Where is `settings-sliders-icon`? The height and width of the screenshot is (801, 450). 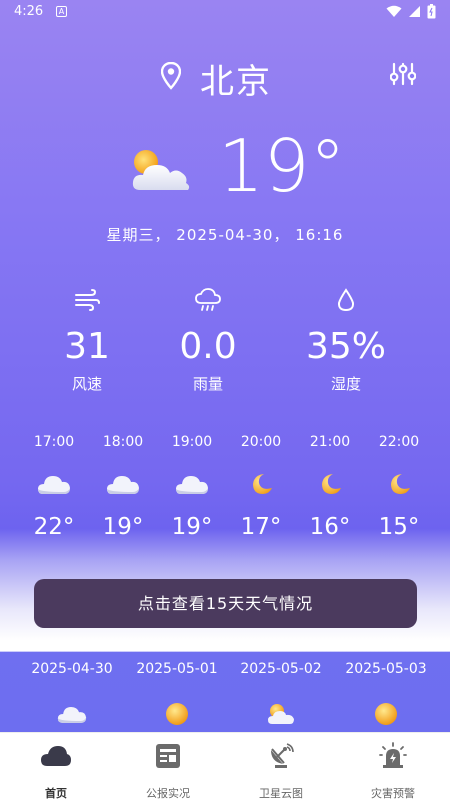
settings-sliders-icon is located at coordinates (403, 74).